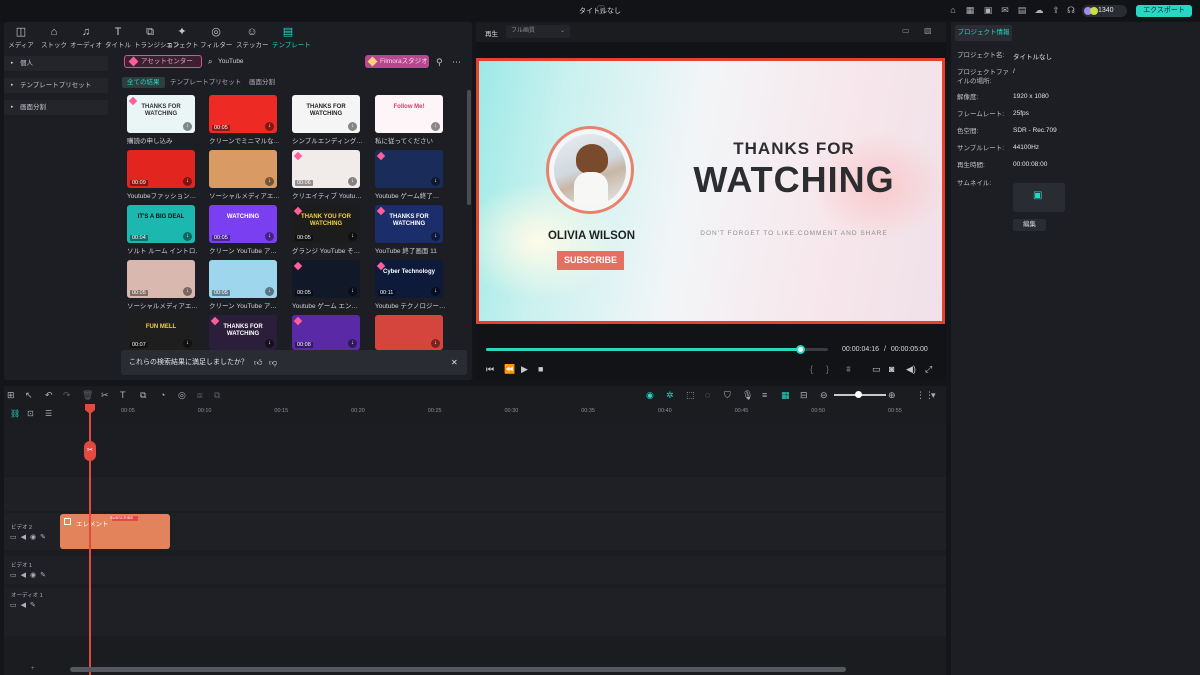 The image size is (1200, 675). What do you see at coordinates (876, 369) in the screenshot?
I see `display-icon: ▭` at bounding box center [876, 369].